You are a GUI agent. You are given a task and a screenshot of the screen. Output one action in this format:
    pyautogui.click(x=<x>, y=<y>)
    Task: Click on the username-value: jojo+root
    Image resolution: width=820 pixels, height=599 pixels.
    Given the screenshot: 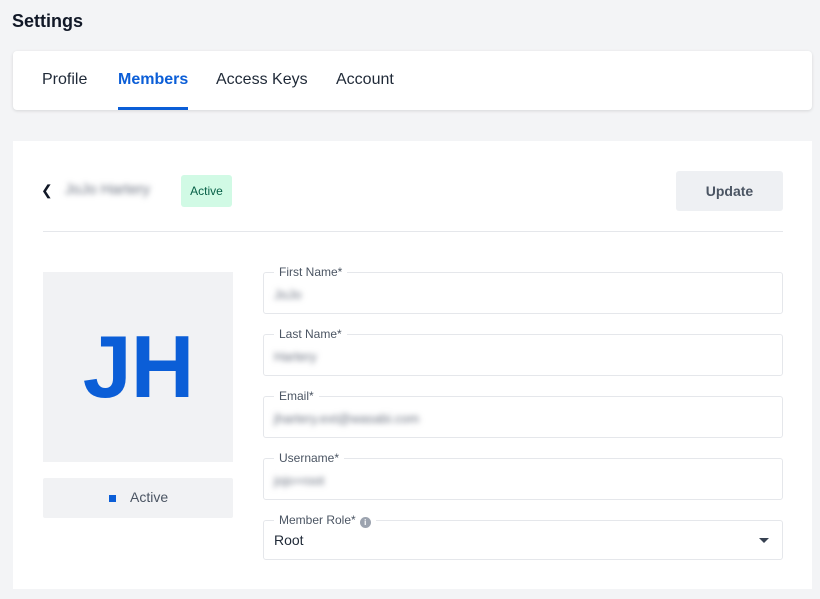 What is the action you would take?
    pyautogui.click(x=299, y=480)
    